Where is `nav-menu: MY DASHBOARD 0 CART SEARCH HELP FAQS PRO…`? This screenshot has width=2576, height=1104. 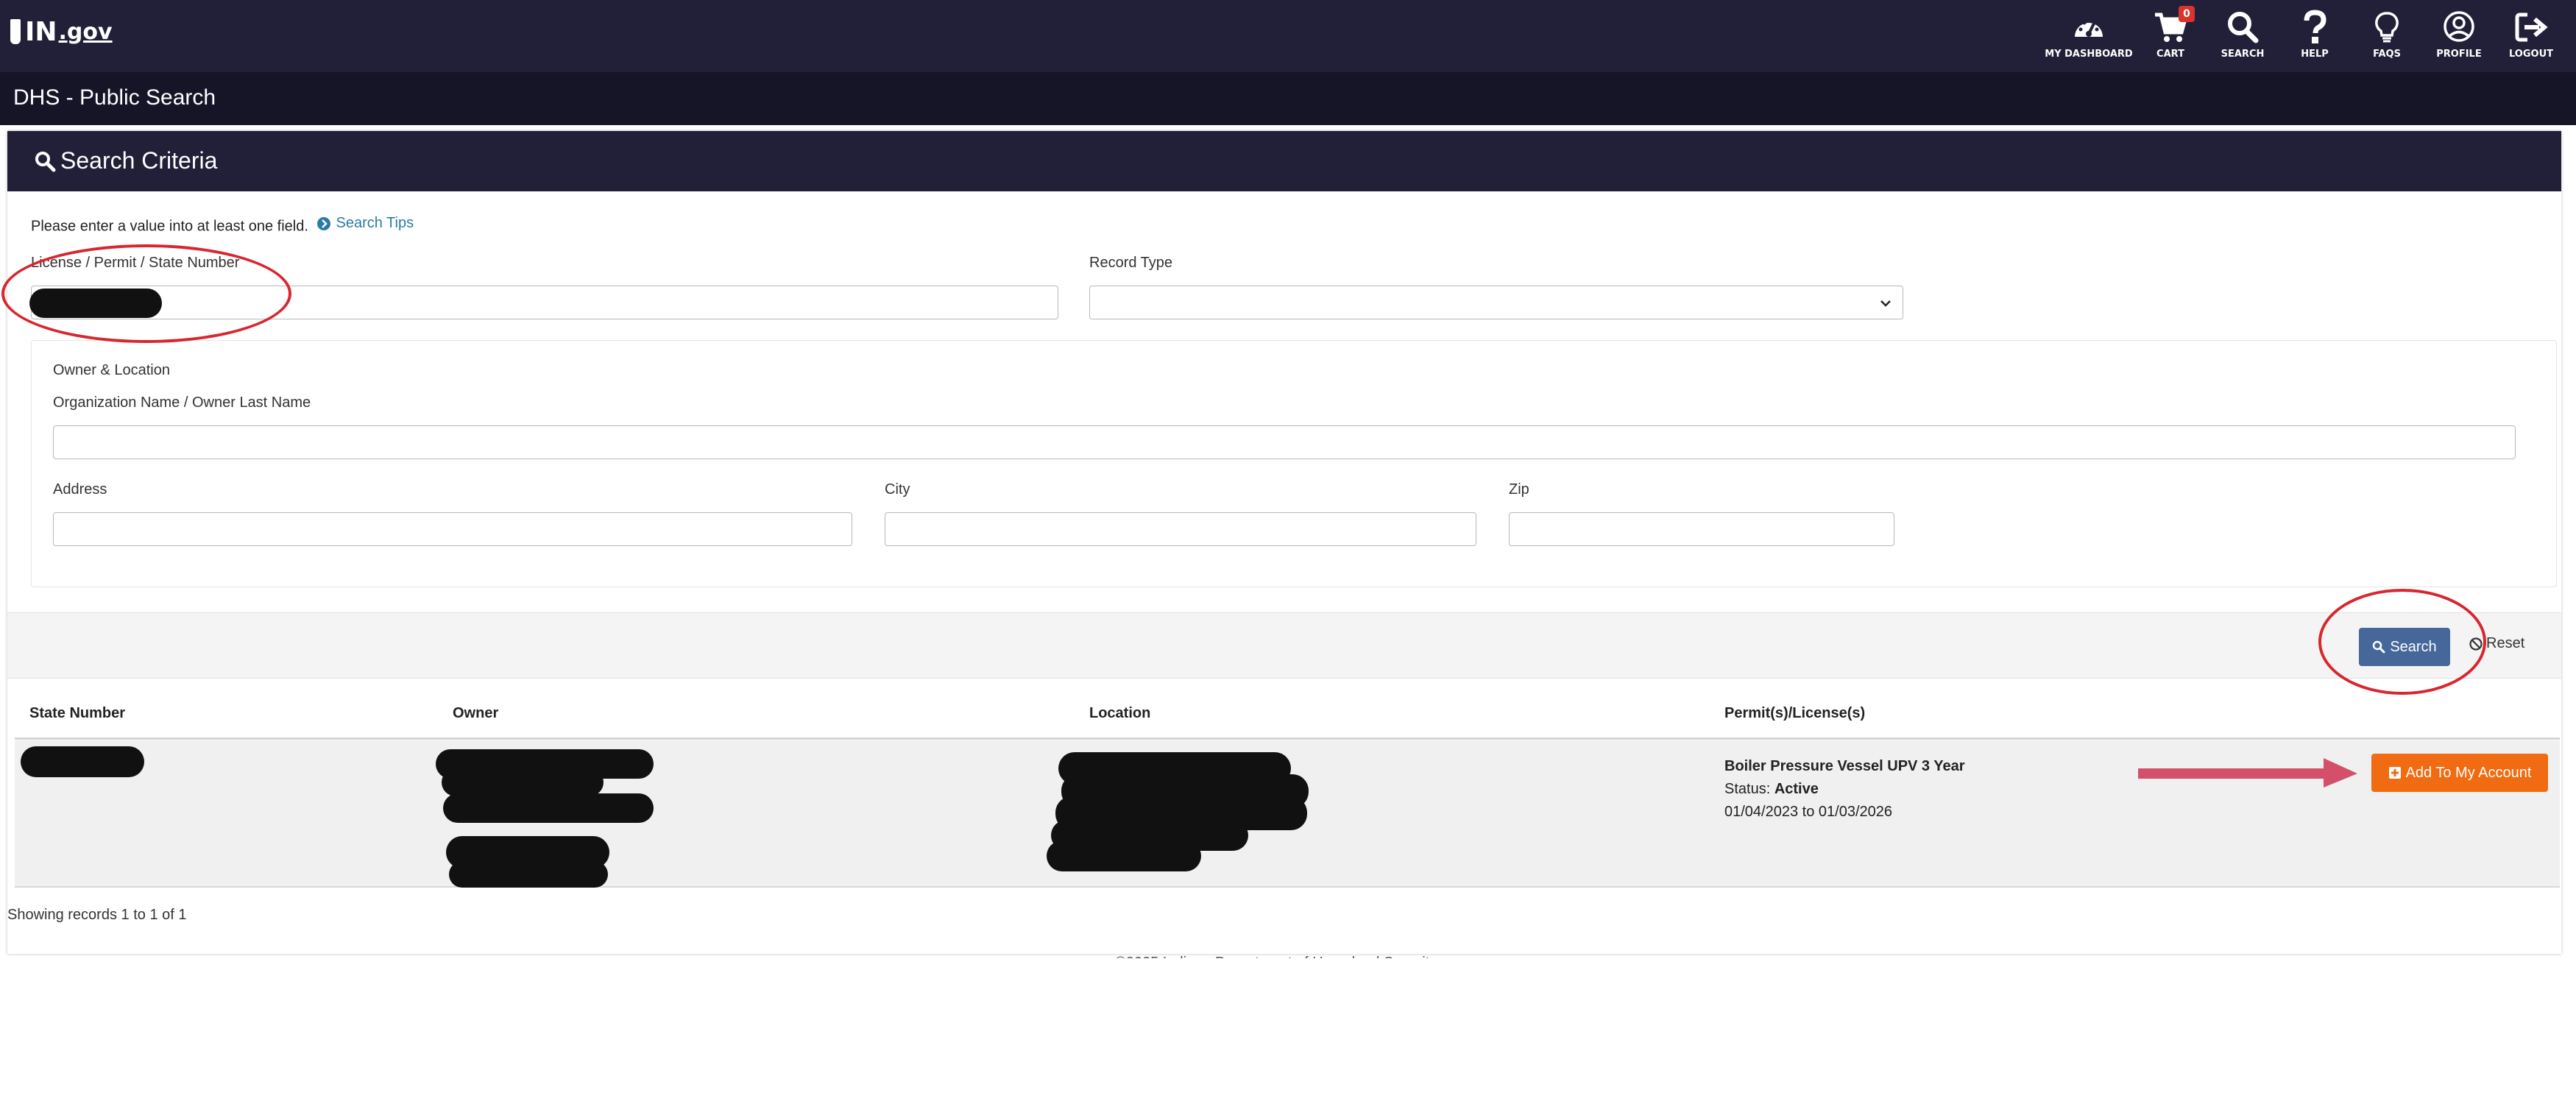 nav-menu: MY DASHBOARD 0 CART SEARCH HELP FAQS PRO… is located at coordinates (2305, 36).